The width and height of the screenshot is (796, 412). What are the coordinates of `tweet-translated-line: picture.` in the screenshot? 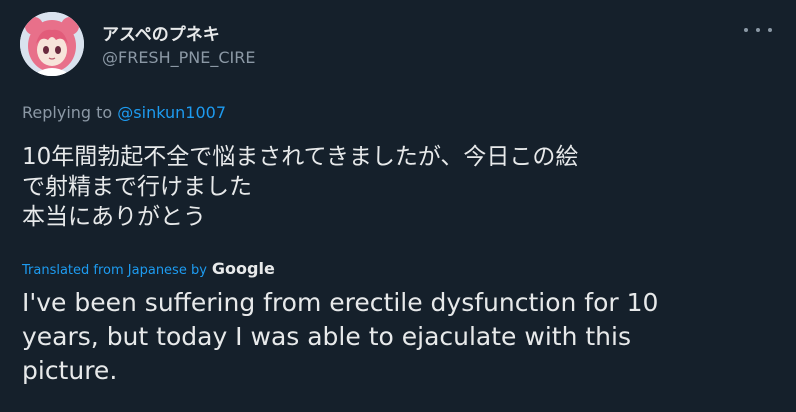 It's located at (70, 370).